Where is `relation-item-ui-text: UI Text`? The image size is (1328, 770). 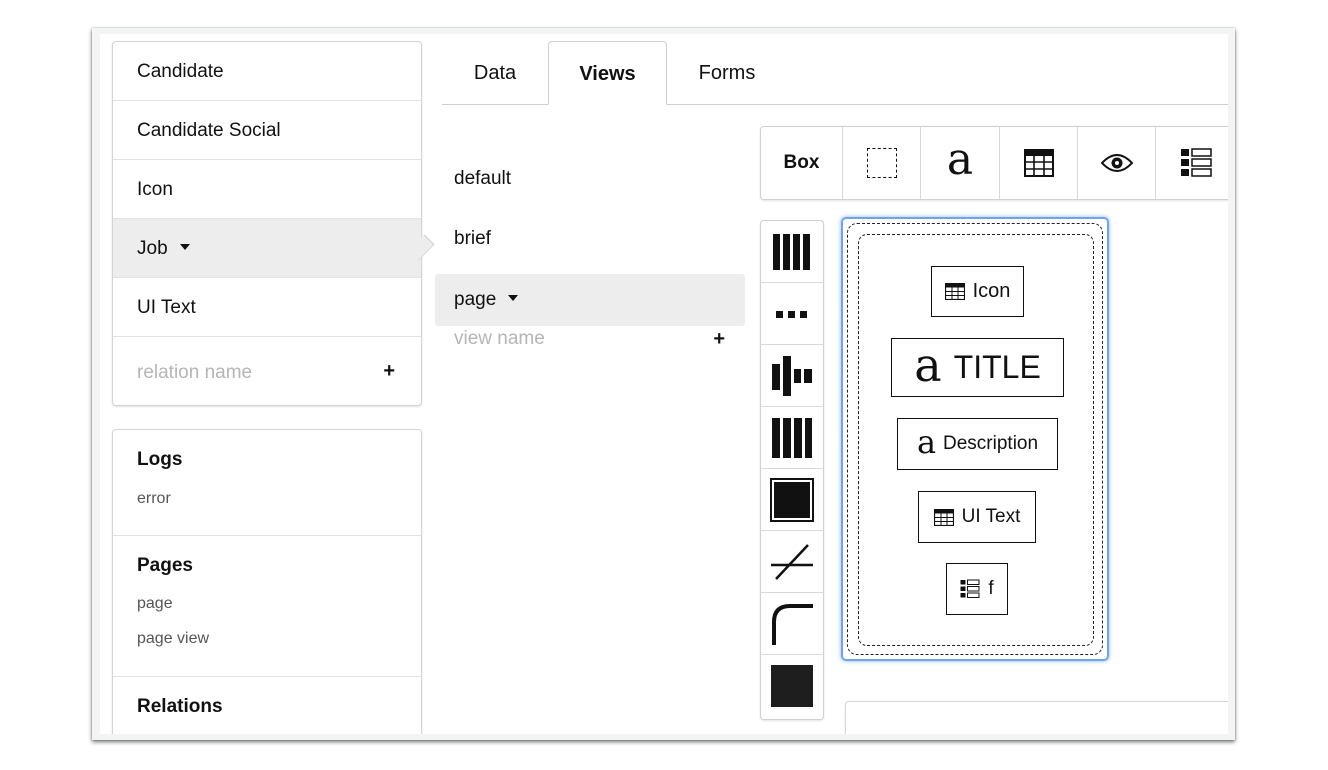
relation-item-ui-text: UI Text is located at coordinates (267, 307).